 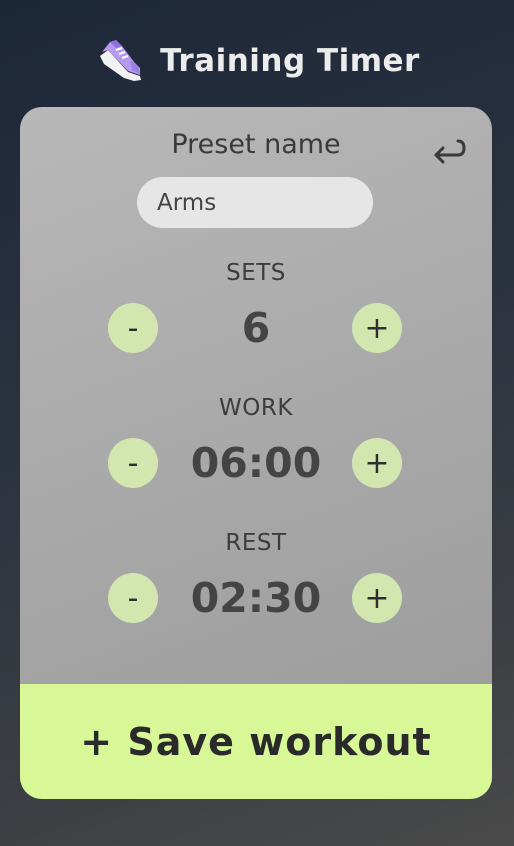 I want to click on back-button, so click(x=448, y=151).